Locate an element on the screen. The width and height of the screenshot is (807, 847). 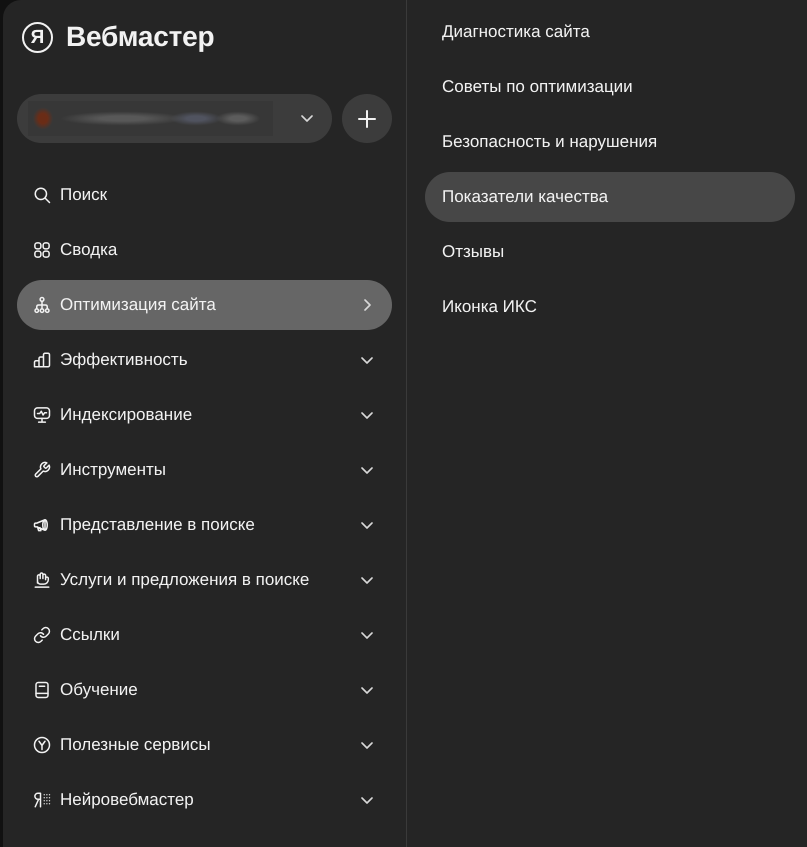
sidebar-item: Индексирование is located at coordinates (204, 415).